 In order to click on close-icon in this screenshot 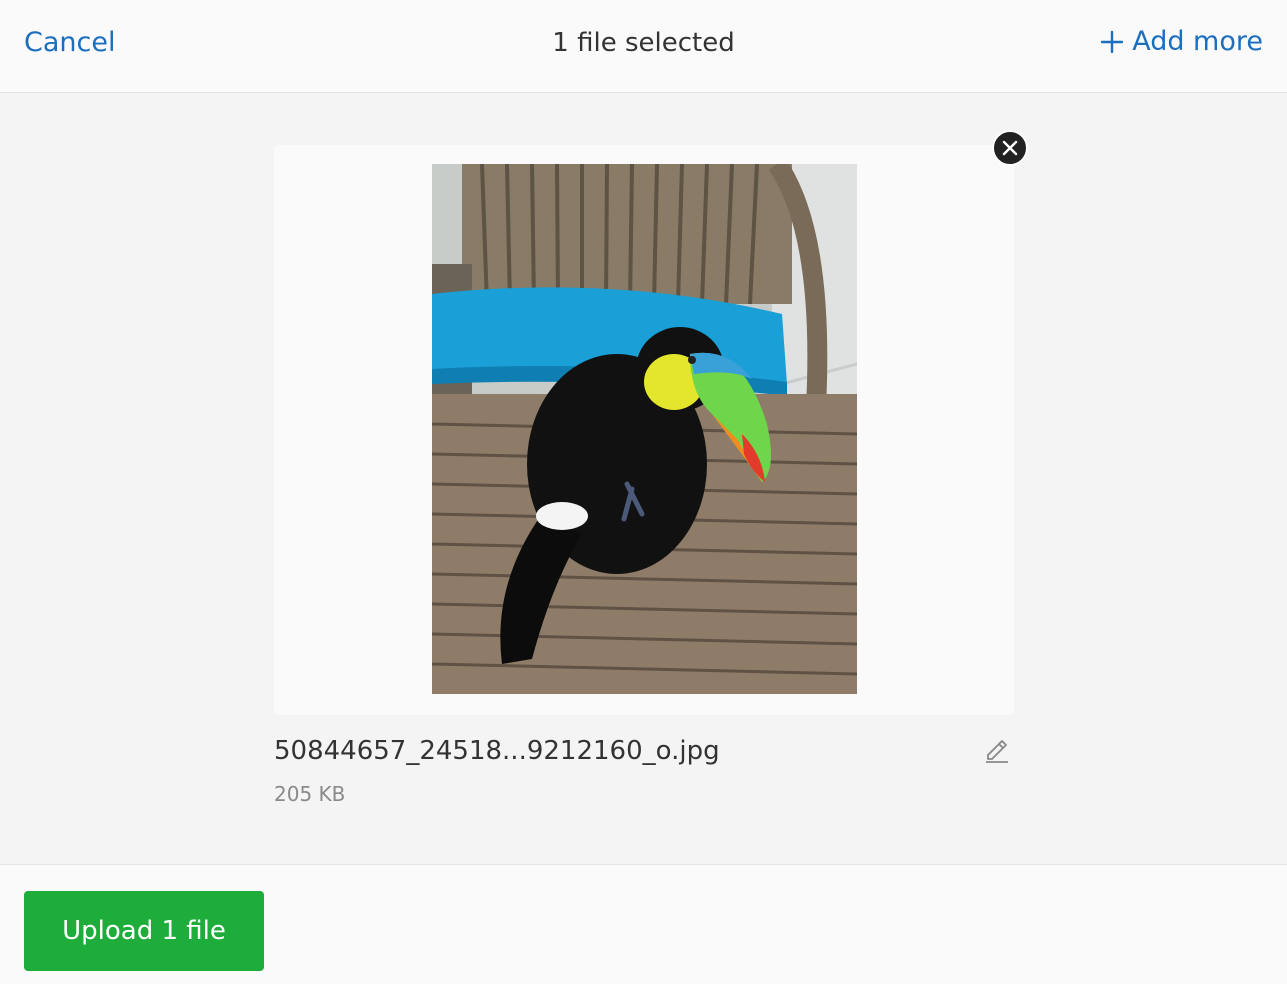, I will do `click(1010, 148)`.